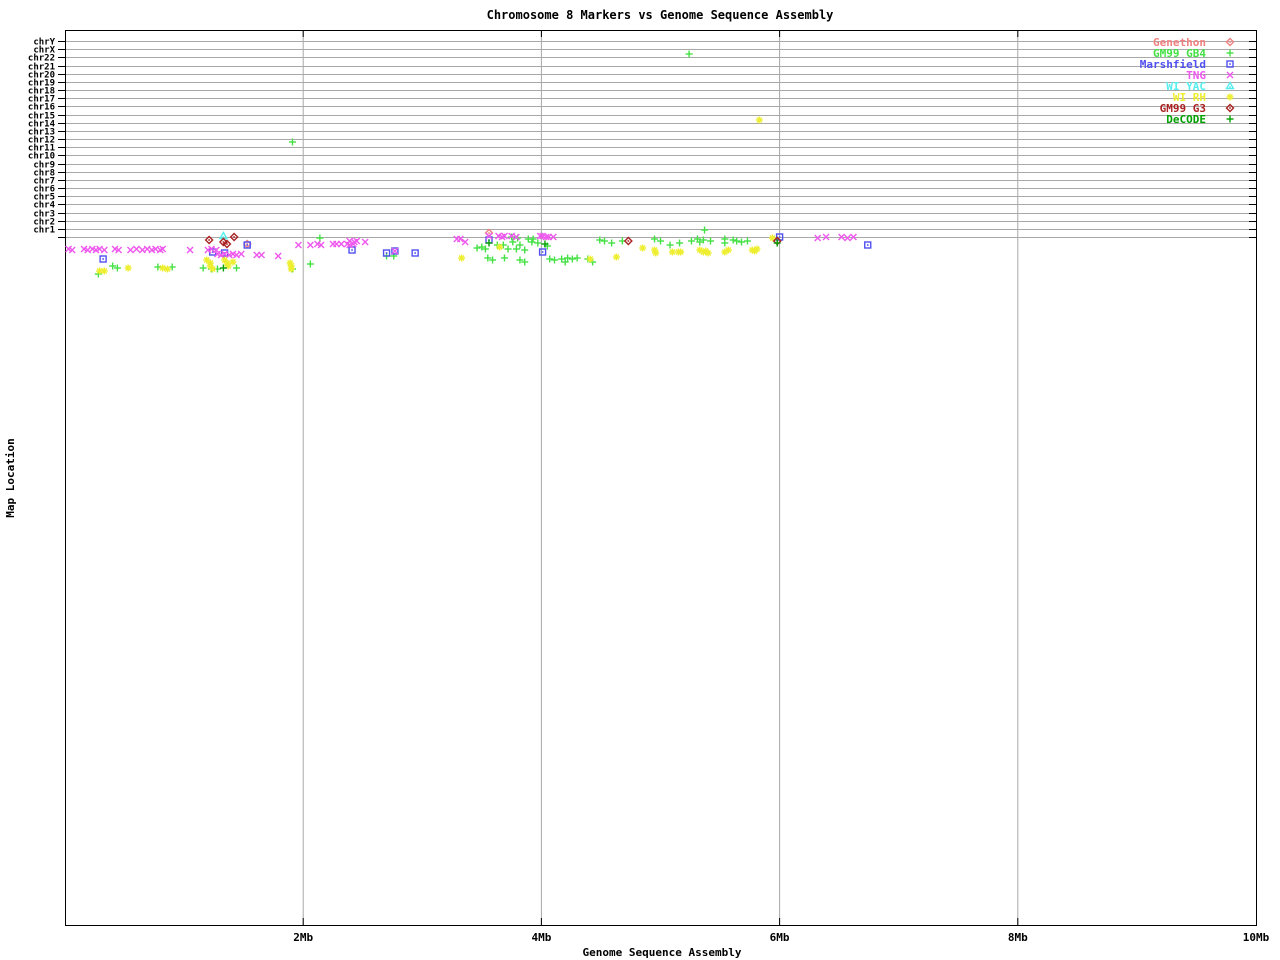 The image size is (1280, 960). Describe the element at coordinates (1018, 937) in the screenshot. I see `x-tick-label: 8Mb` at that location.